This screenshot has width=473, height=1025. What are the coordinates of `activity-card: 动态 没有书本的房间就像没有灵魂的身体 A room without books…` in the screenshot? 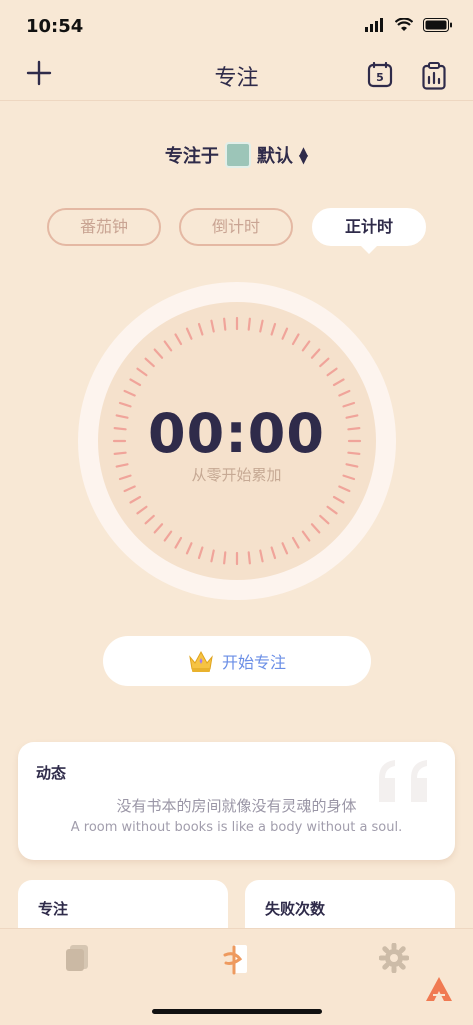 It's located at (236, 801).